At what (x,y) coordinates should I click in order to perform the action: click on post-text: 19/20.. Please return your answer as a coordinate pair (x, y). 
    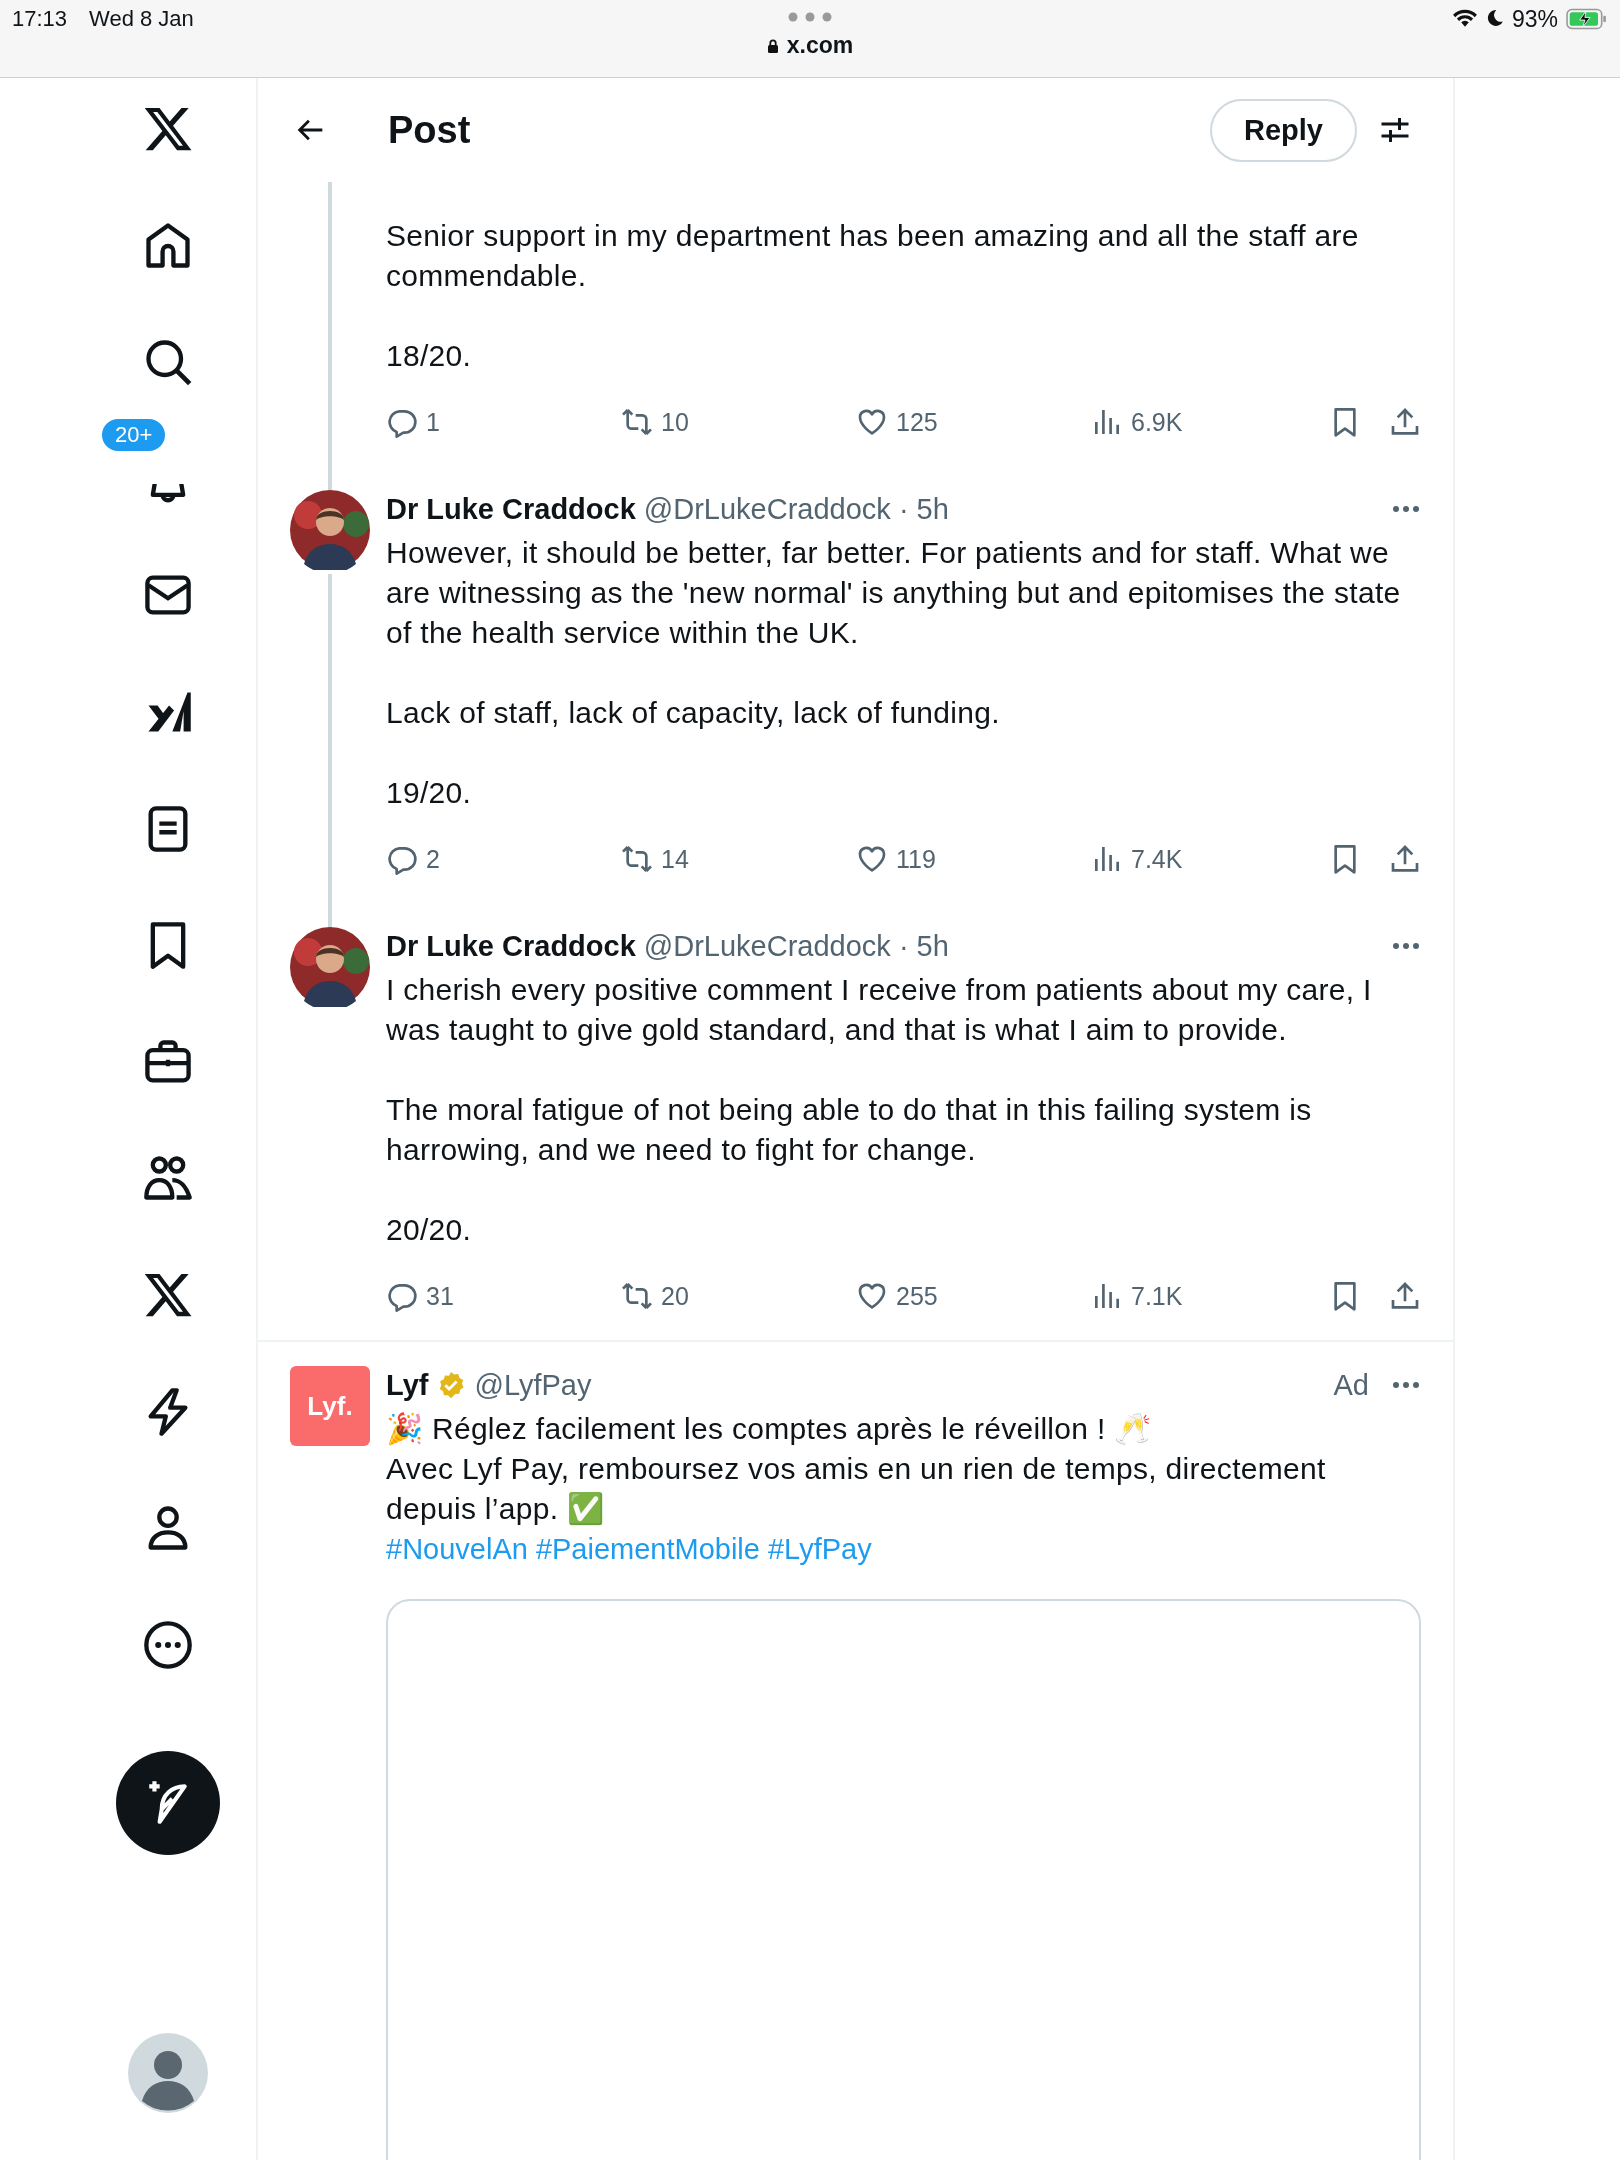
    Looking at the image, I should click on (429, 793).